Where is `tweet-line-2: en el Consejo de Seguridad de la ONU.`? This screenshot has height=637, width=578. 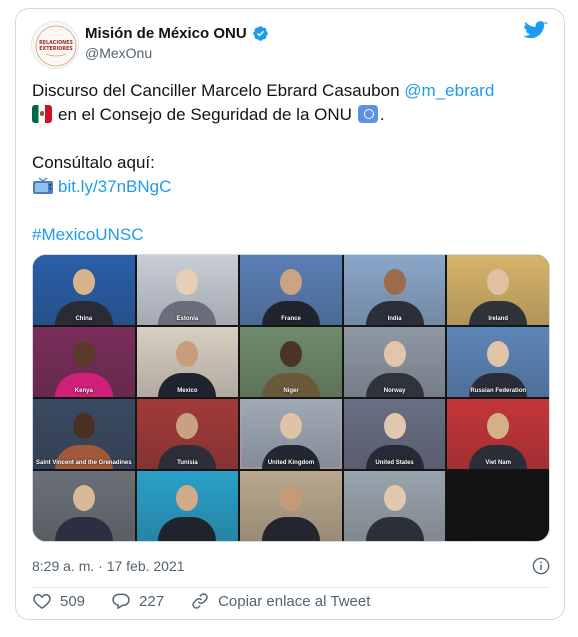
tweet-line-2: en el Consejo de Seguridad de la ONU. is located at coordinates (292, 115).